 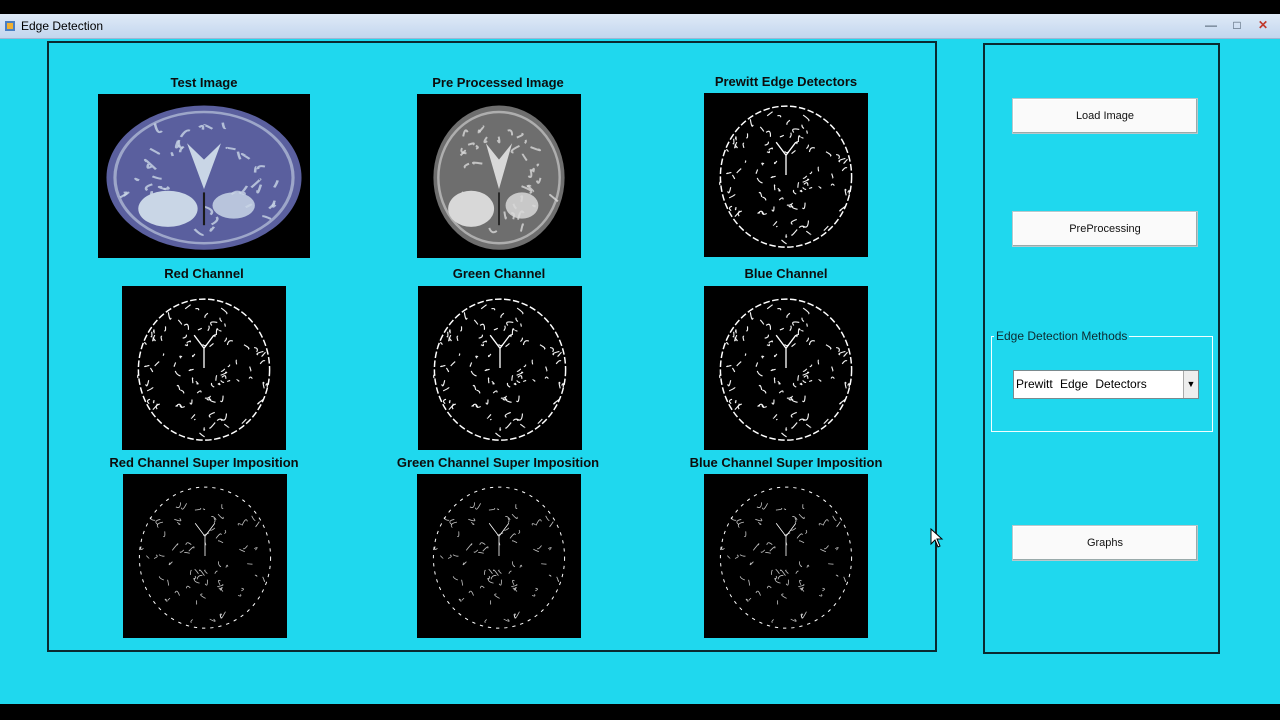 I want to click on image-title: Blue Channel, so click(x=786, y=273).